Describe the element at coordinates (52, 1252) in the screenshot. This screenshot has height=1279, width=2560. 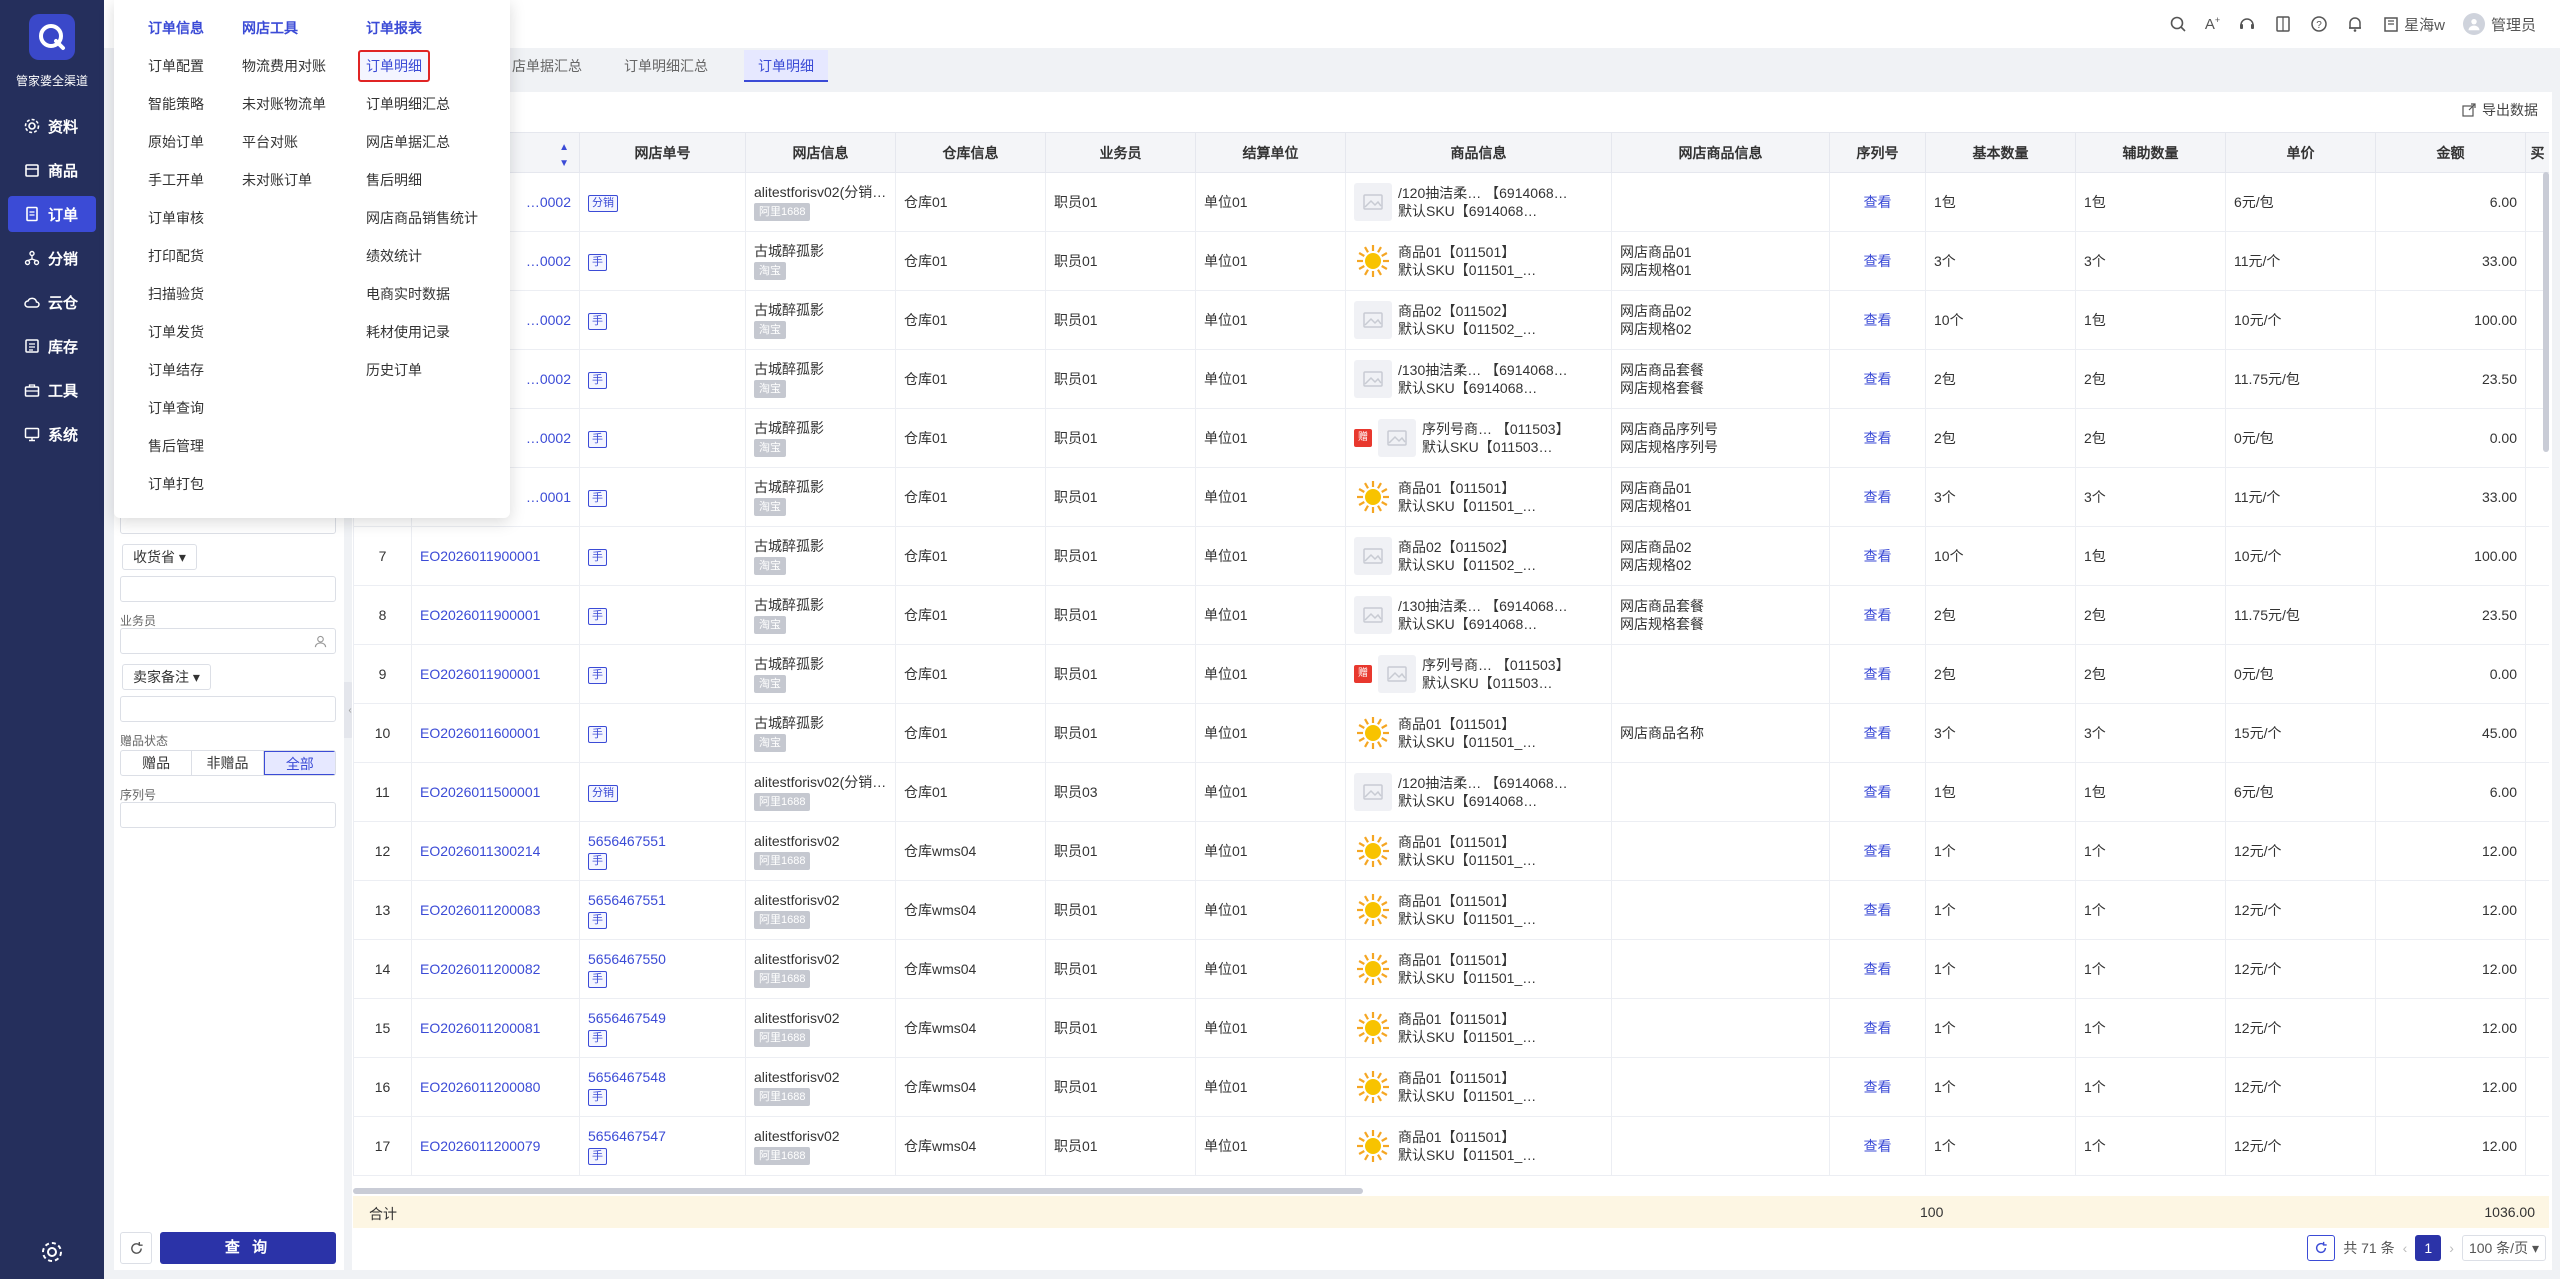
I see `settings-gear-icon` at that location.